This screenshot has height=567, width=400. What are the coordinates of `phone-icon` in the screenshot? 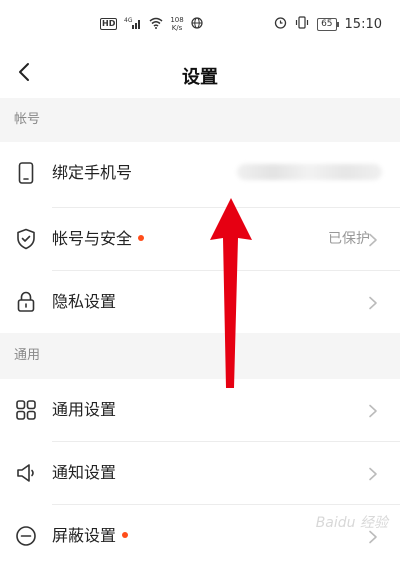 It's located at (26, 173).